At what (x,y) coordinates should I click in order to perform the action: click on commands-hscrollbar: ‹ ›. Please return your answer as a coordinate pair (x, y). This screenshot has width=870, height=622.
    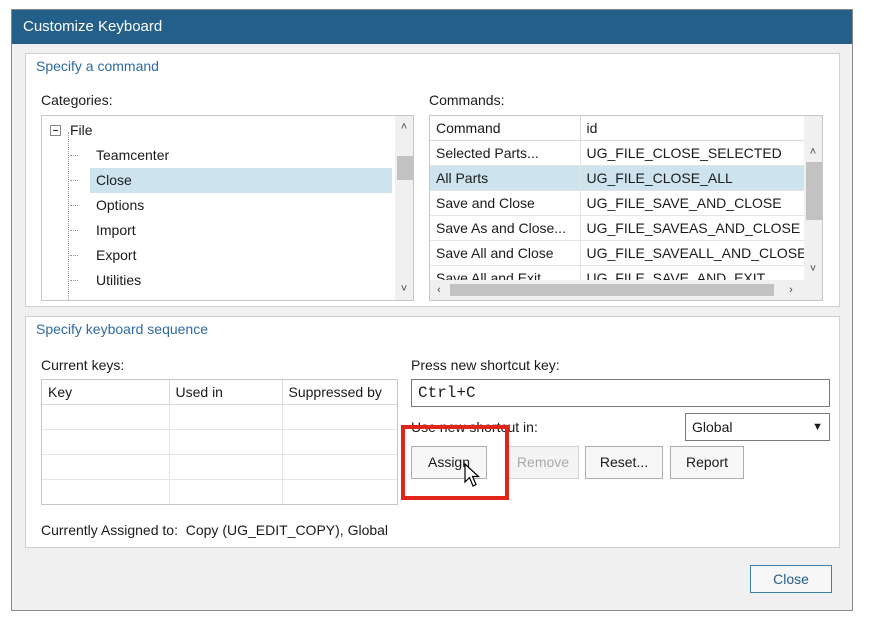
    Looking at the image, I should click on (626, 290).